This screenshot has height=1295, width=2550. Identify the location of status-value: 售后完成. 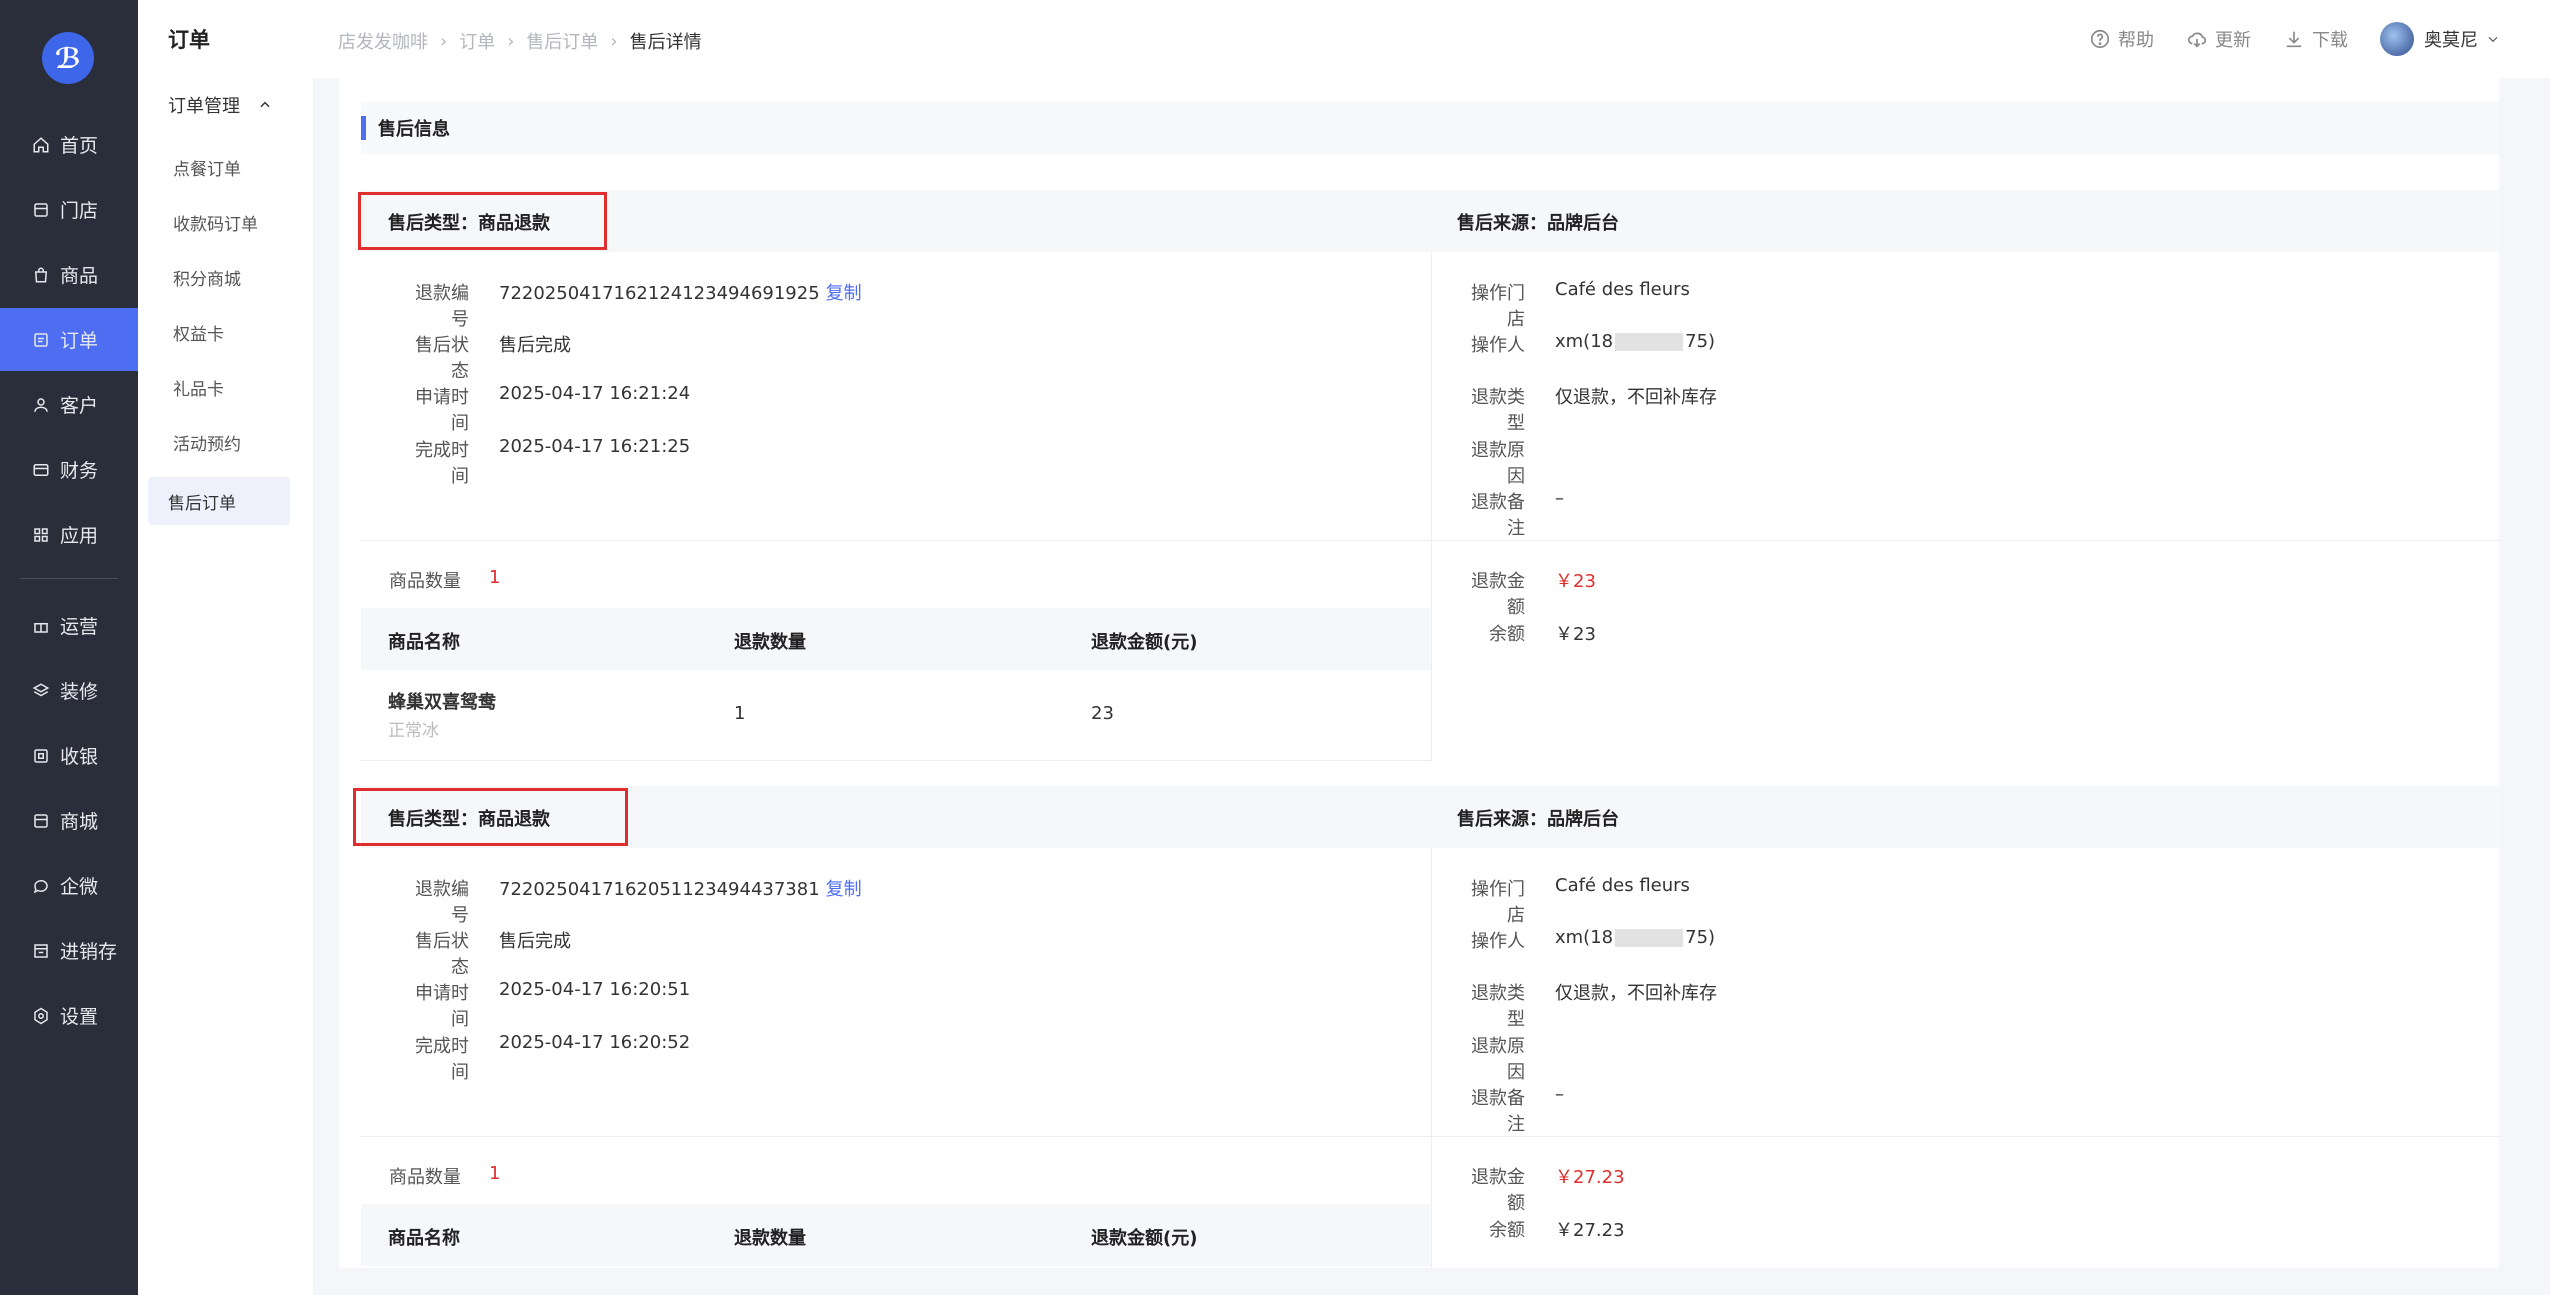
(535, 345).